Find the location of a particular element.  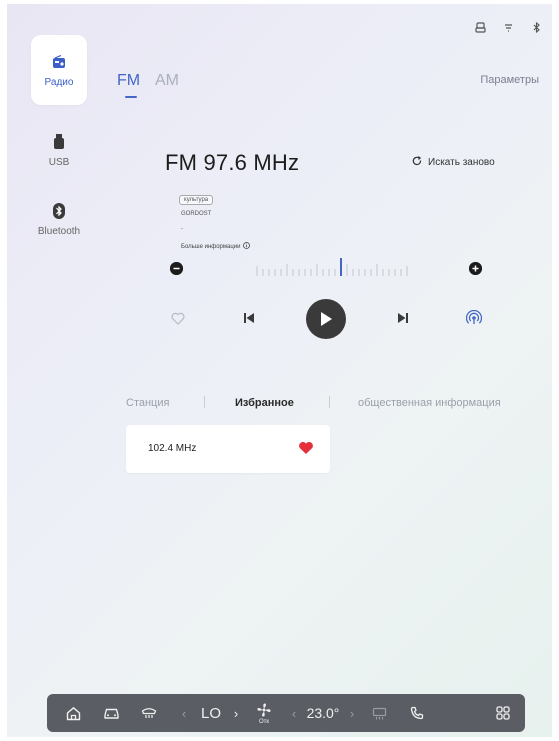

skip-previous-icon is located at coordinates (249, 318).